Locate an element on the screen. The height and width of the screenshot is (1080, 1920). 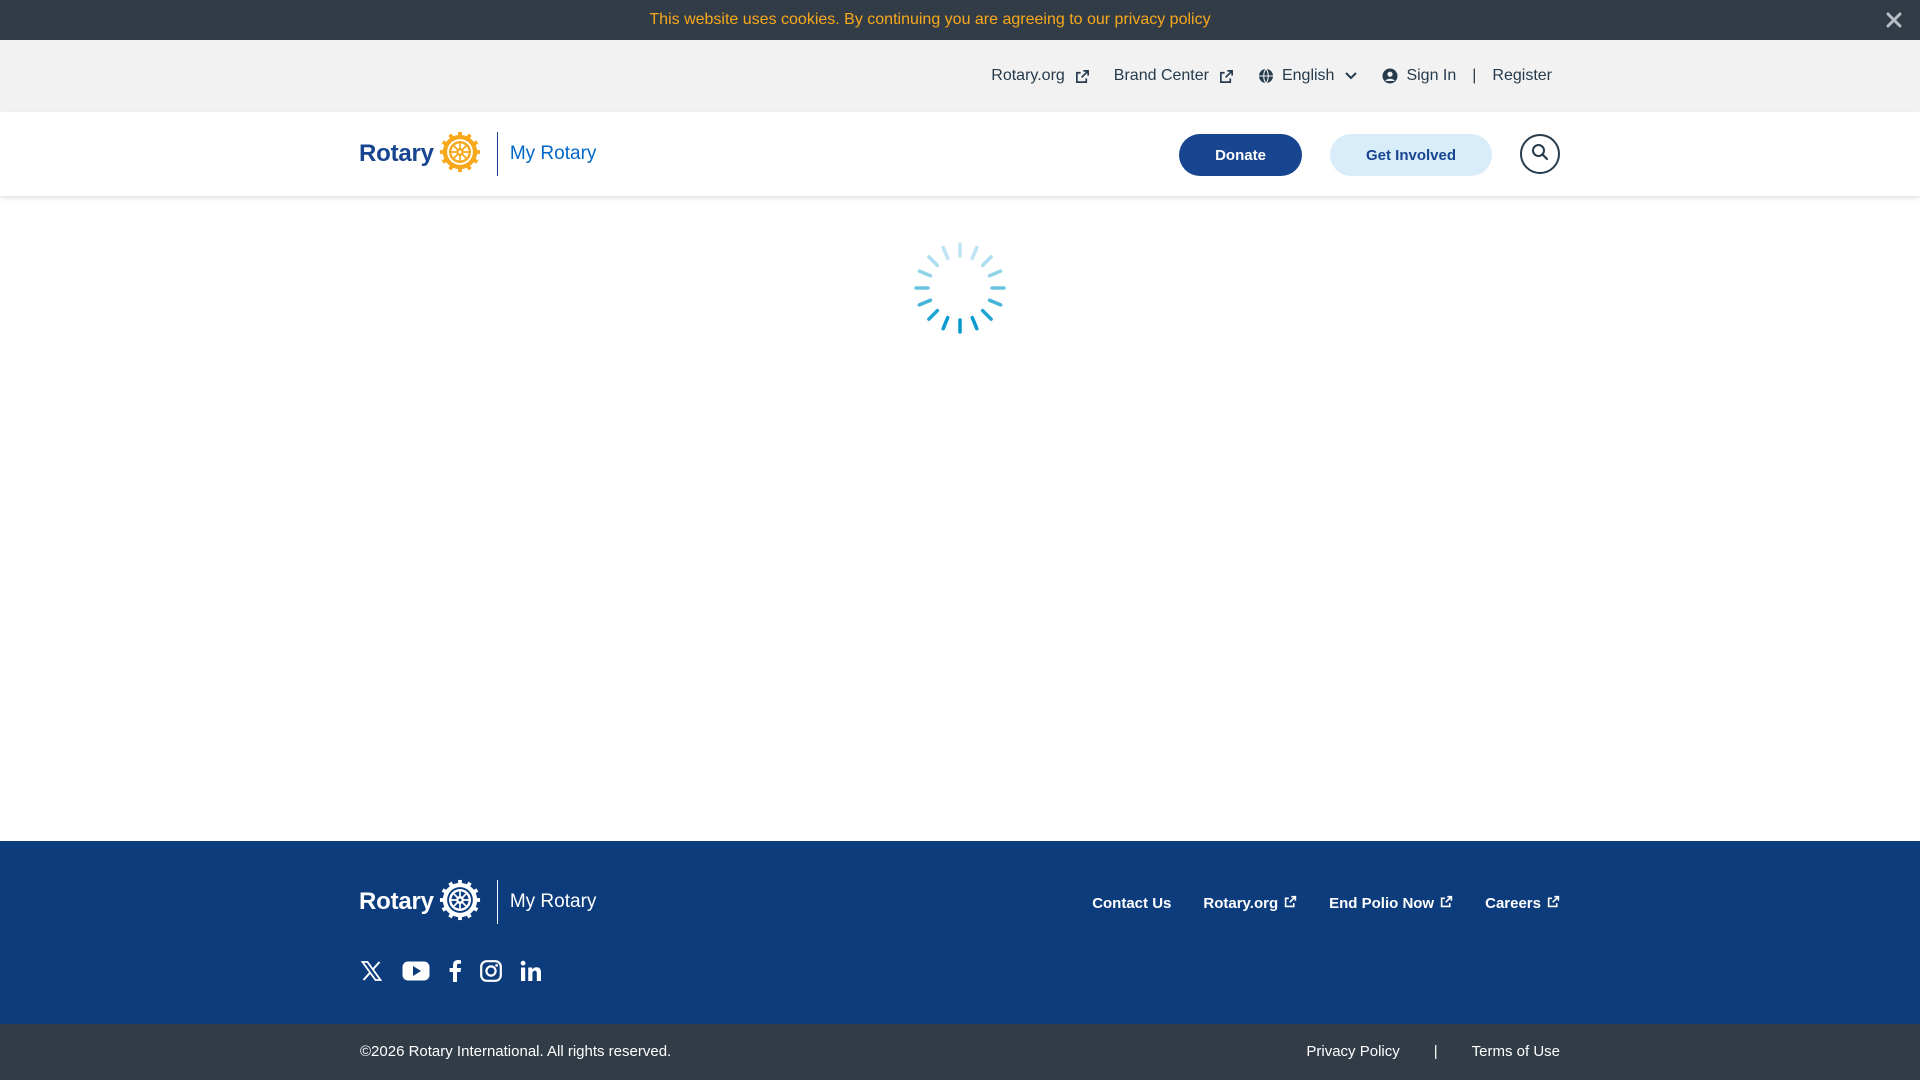
end-polio-now-link: End Polio Now is located at coordinates (1391, 903).